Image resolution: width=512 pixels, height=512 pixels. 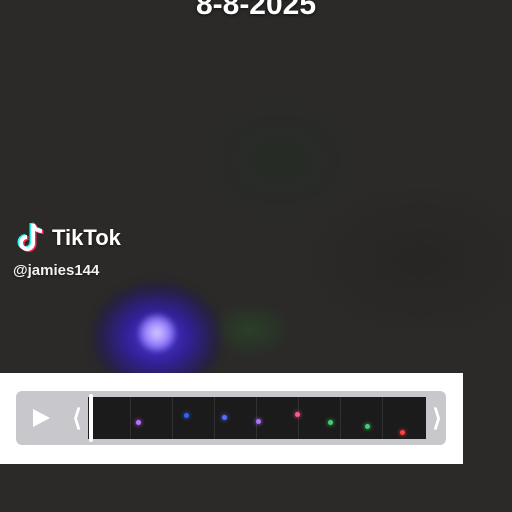 I want to click on playhead, so click(x=91, y=418).